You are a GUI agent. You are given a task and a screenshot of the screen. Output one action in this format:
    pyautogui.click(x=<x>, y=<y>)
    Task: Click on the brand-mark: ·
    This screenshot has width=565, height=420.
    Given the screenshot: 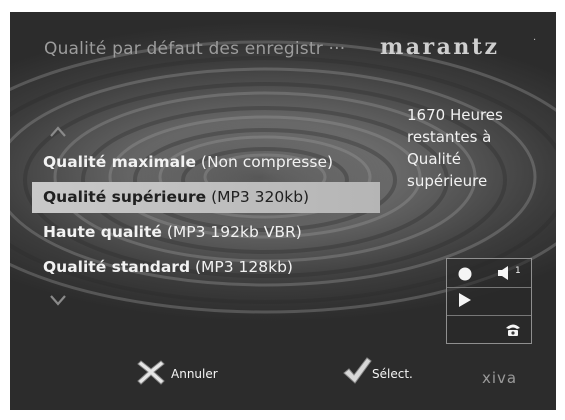 What is the action you would take?
    pyautogui.click(x=535, y=40)
    